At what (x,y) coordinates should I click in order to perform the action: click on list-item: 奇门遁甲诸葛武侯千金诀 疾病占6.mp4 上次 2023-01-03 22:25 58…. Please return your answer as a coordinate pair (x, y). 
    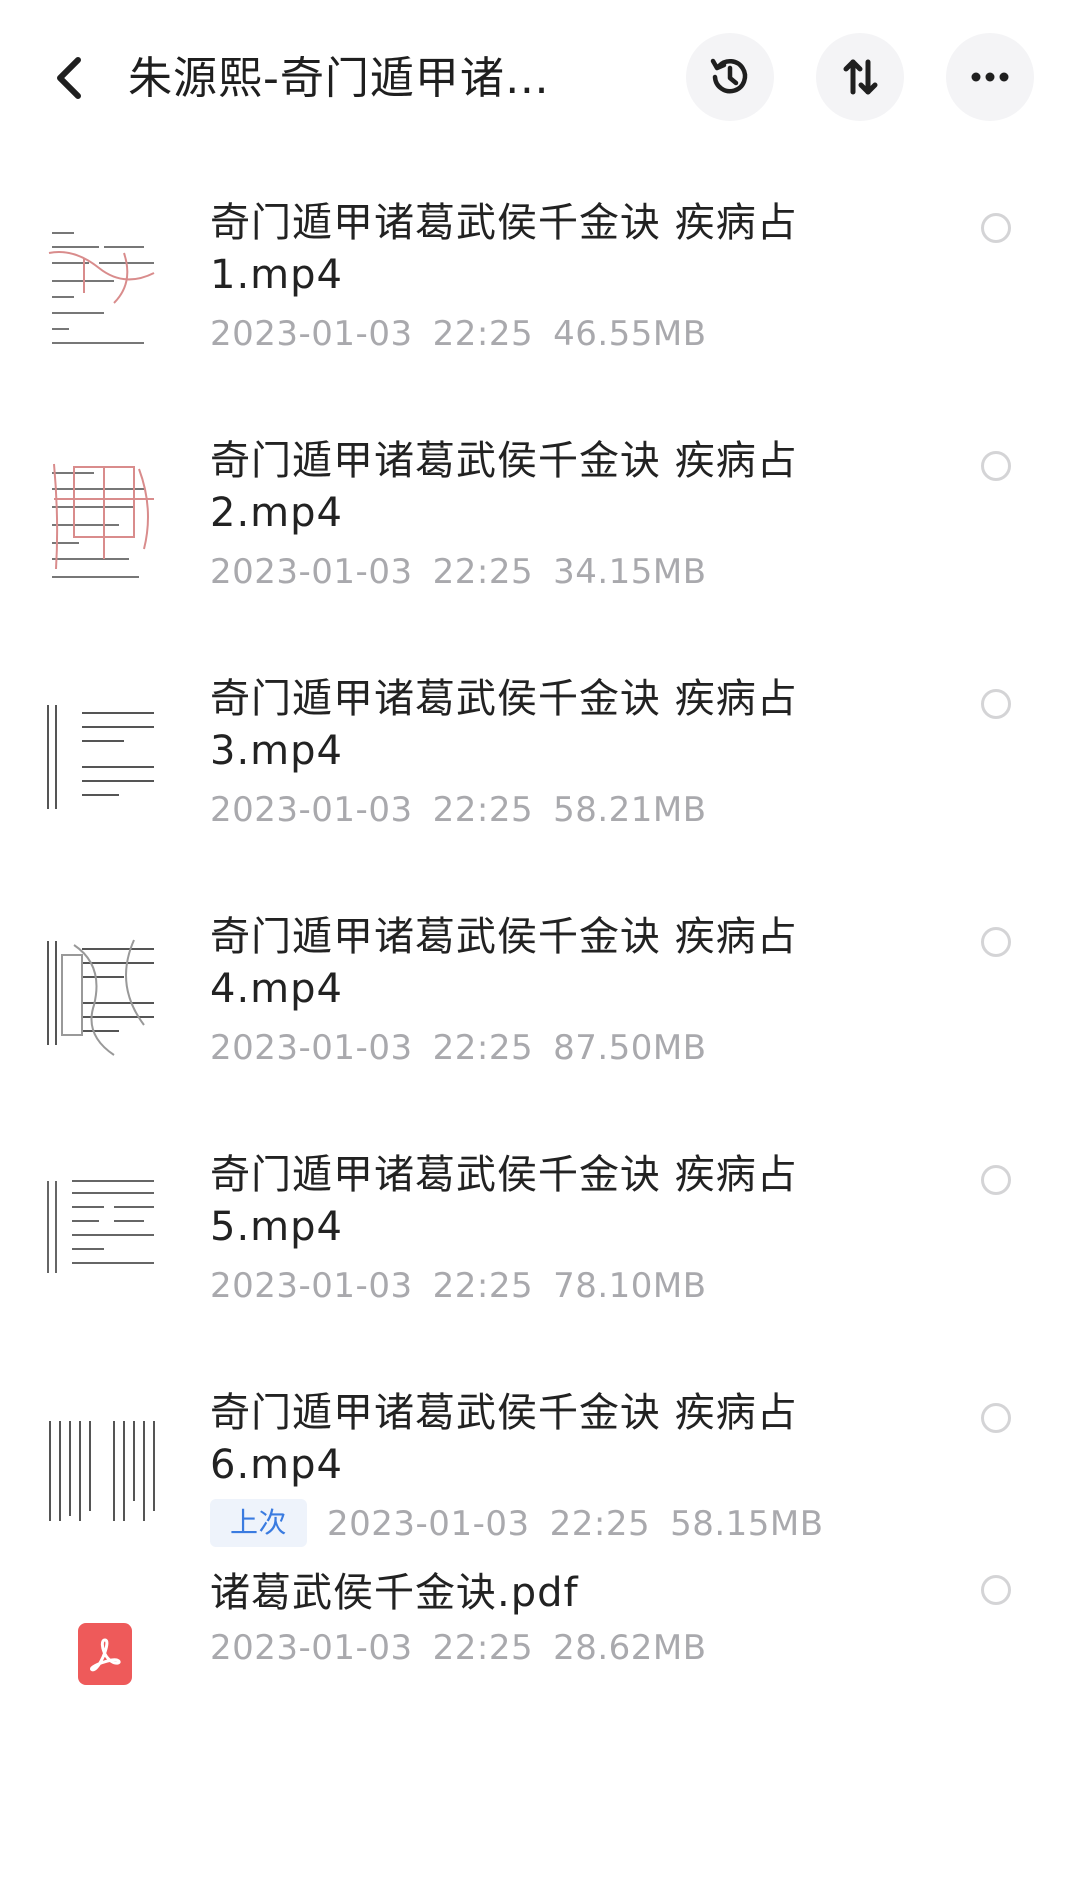
    Looking at the image, I should click on (540, 1464).